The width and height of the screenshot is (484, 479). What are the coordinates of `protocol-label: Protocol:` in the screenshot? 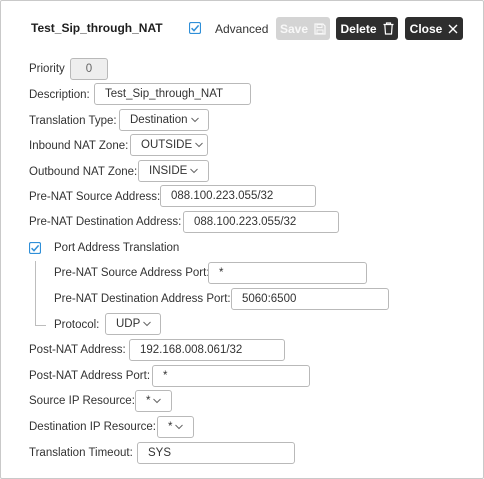 It's located at (77, 325).